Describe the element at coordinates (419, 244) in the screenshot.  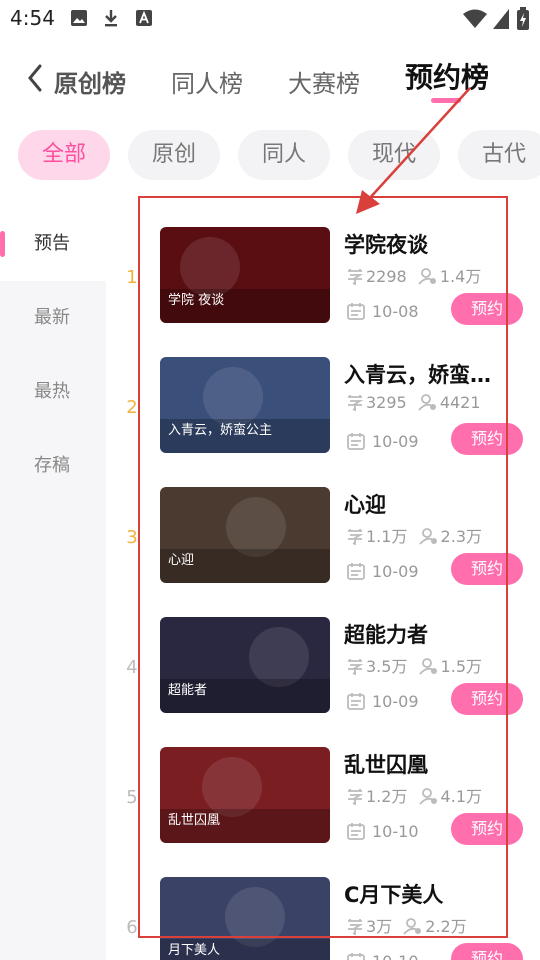
I see `book-title: 学院夜谈` at that location.